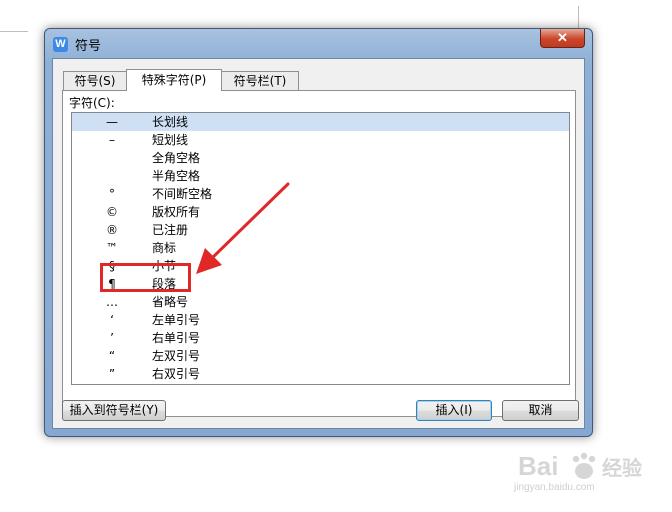 The image size is (672, 512). I want to click on svg-text: Bai, so click(538, 466).